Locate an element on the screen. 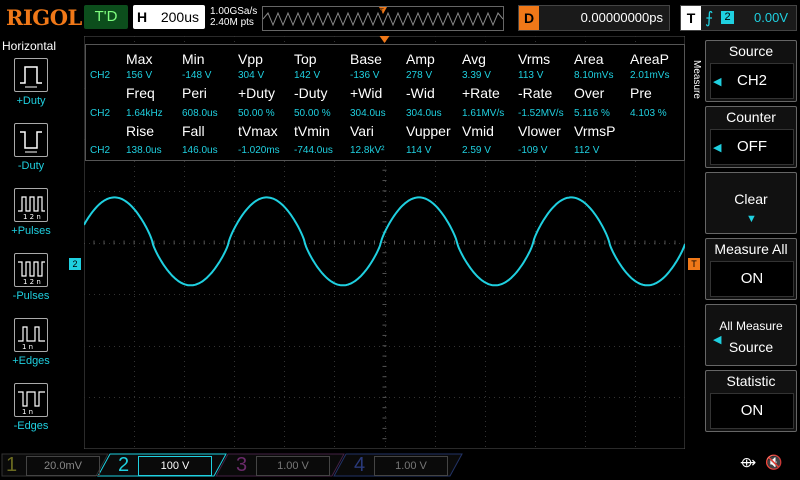 Image resolution: width=800 pixels, height=480 pixels. negative-duty-icon is located at coordinates (31, 140).